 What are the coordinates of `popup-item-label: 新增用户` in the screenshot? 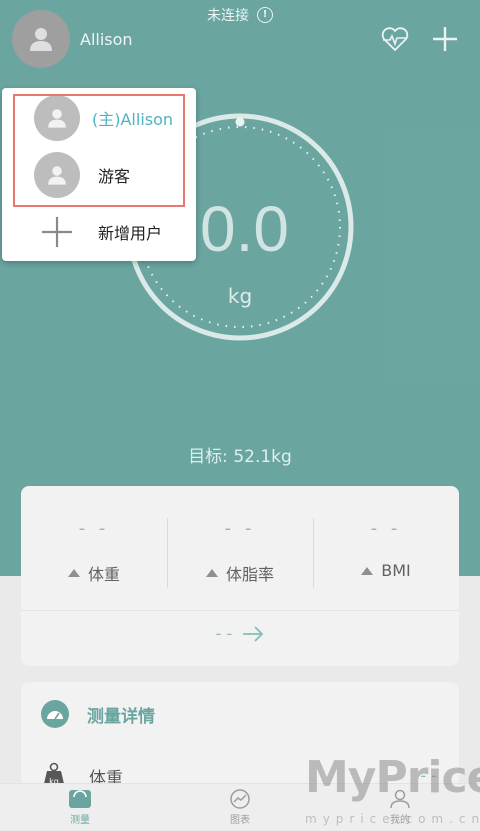 It's located at (130, 233).